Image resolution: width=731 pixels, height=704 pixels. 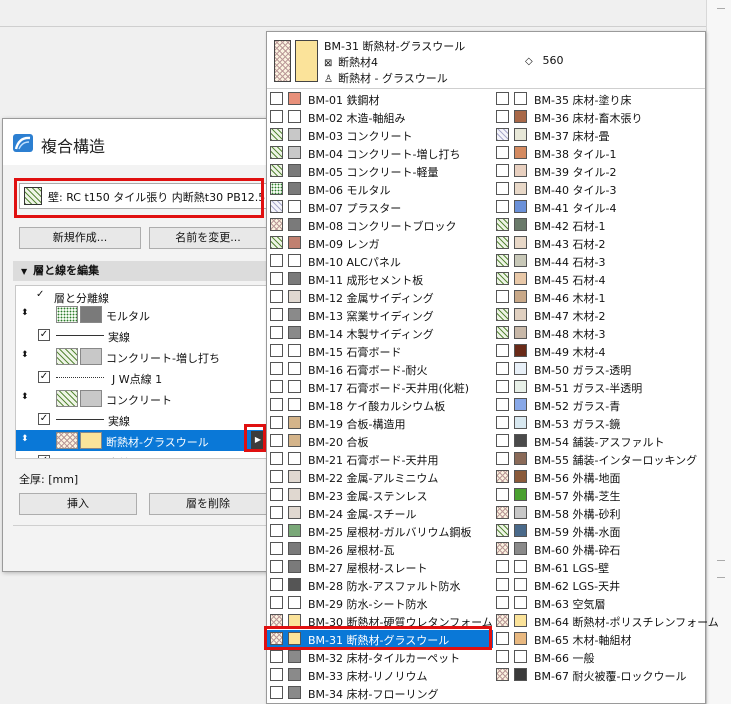 What do you see at coordinates (380, 495) in the screenshot?
I see `material-item: BM-23 金属-ステンレス` at bounding box center [380, 495].